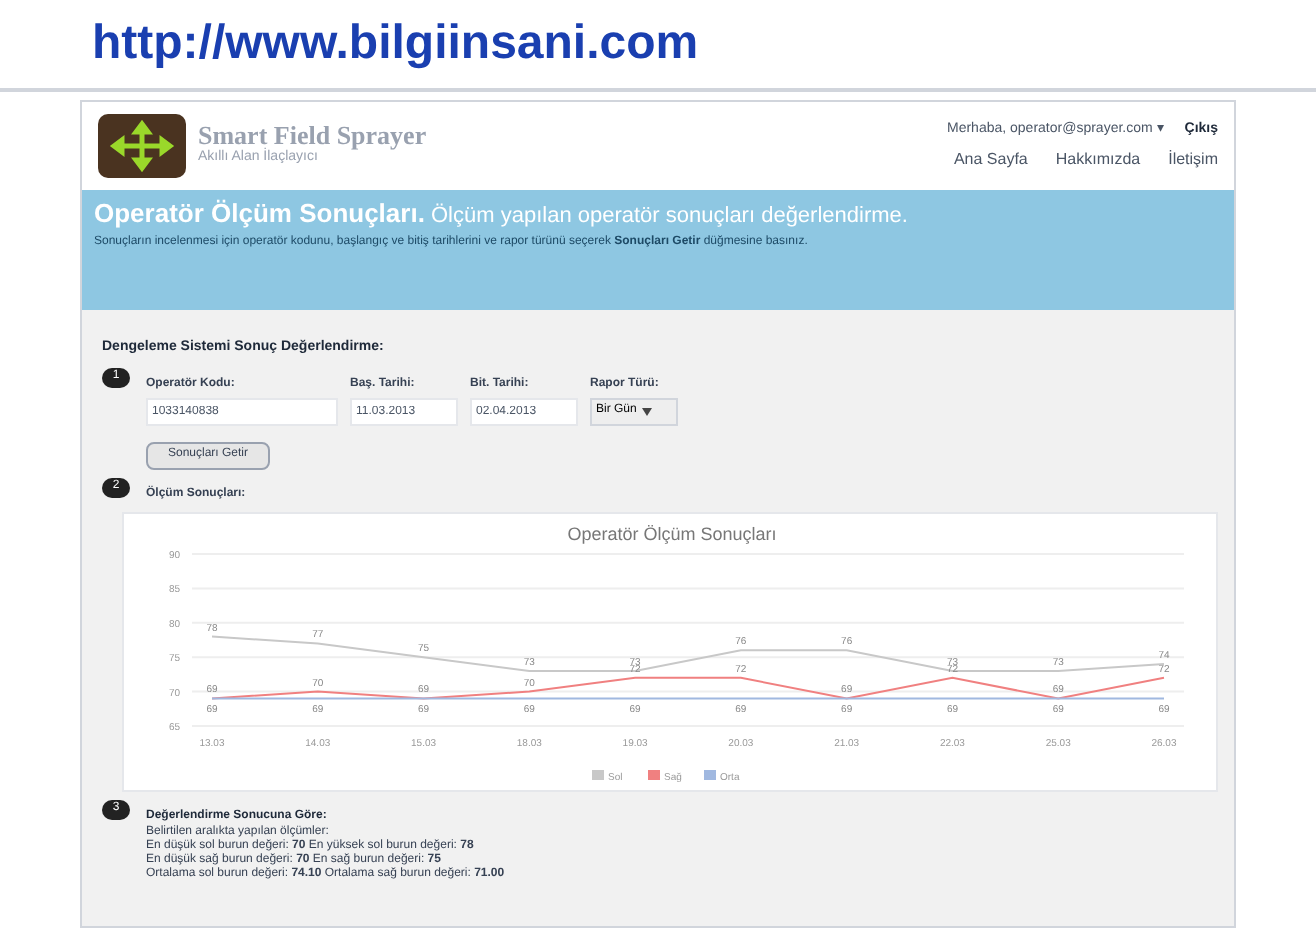 Image resolution: width=1316 pixels, height=932 pixels. What do you see at coordinates (647, 411) in the screenshot?
I see `caret-icon` at bounding box center [647, 411].